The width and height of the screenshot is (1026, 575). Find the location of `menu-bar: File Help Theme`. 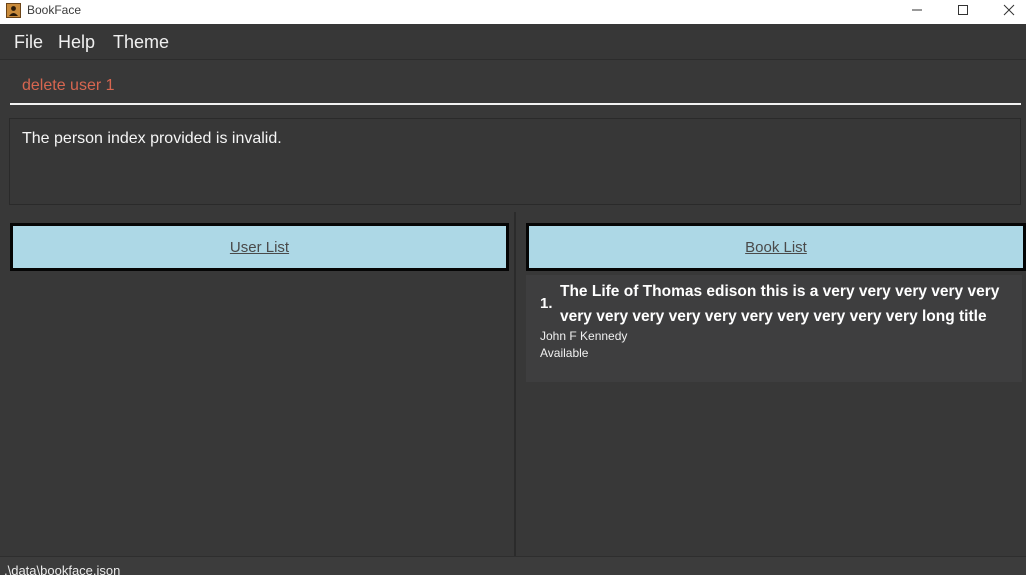

menu-bar: File Help Theme is located at coordinates (513, 42).